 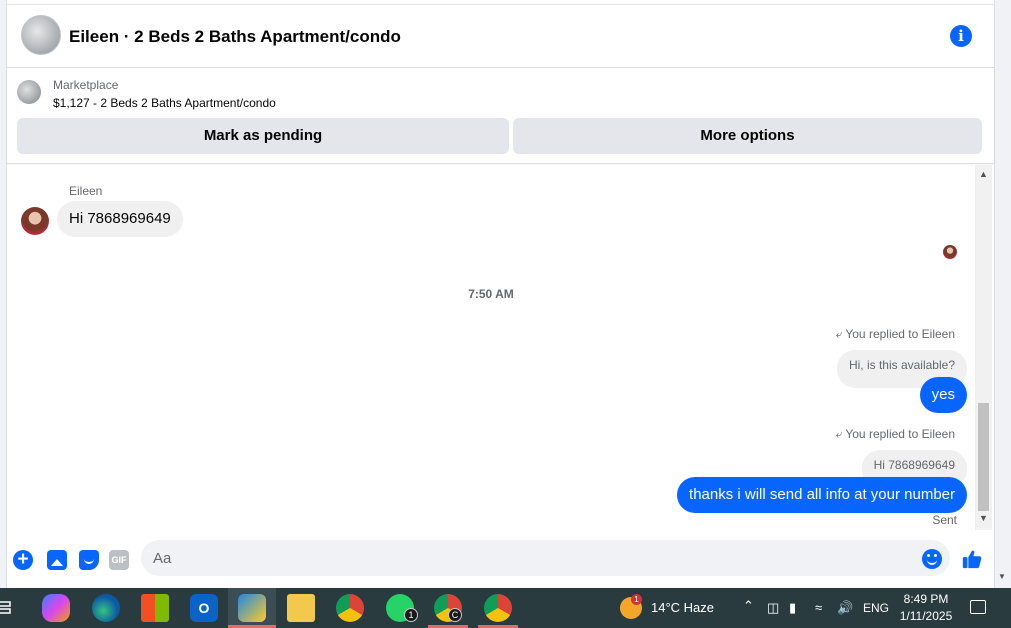 What do you see at coordinates (235, 37) in the screenshot?
I see `conversation-title: Eileen · 2 Beds 2 Baths Apartment/condo` at bounding box center [235, 37].